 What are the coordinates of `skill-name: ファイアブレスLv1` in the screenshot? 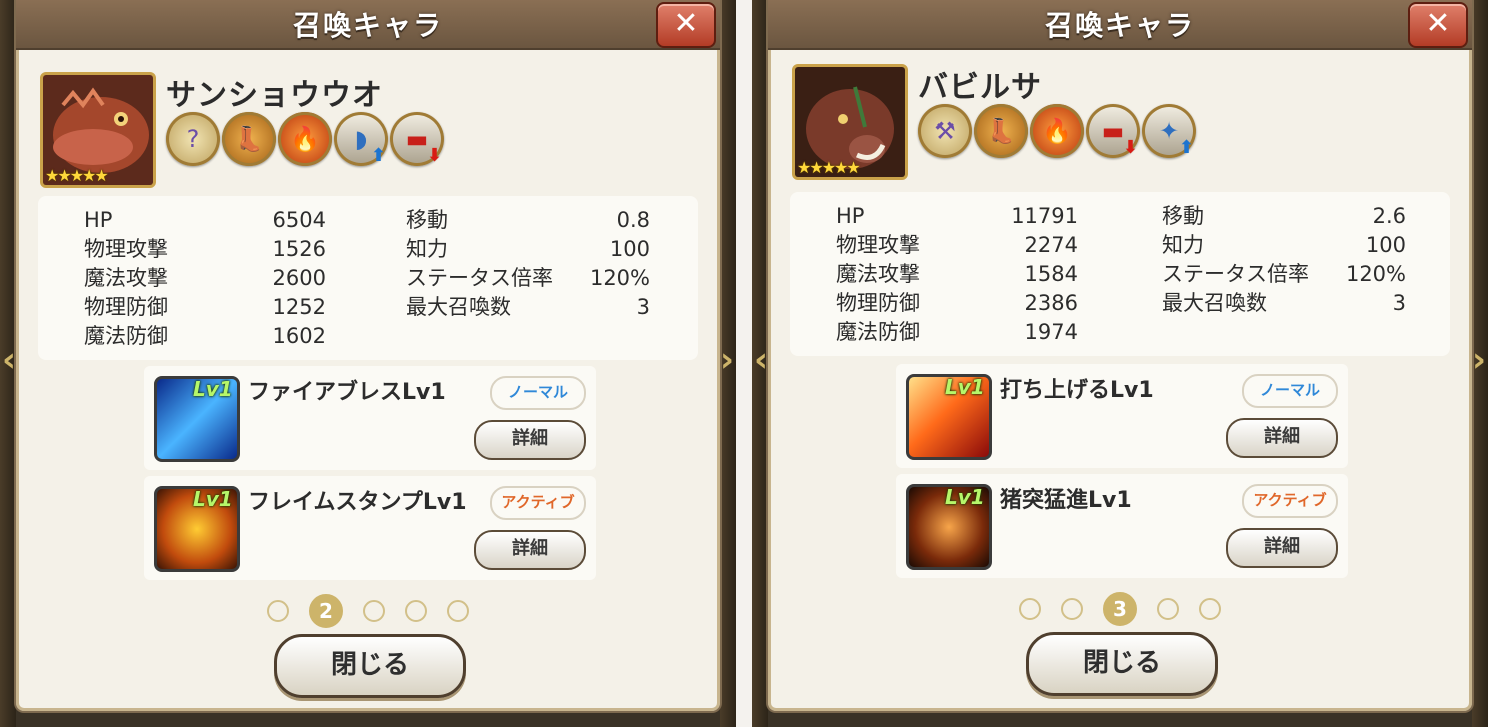 It's located at (347, 392).